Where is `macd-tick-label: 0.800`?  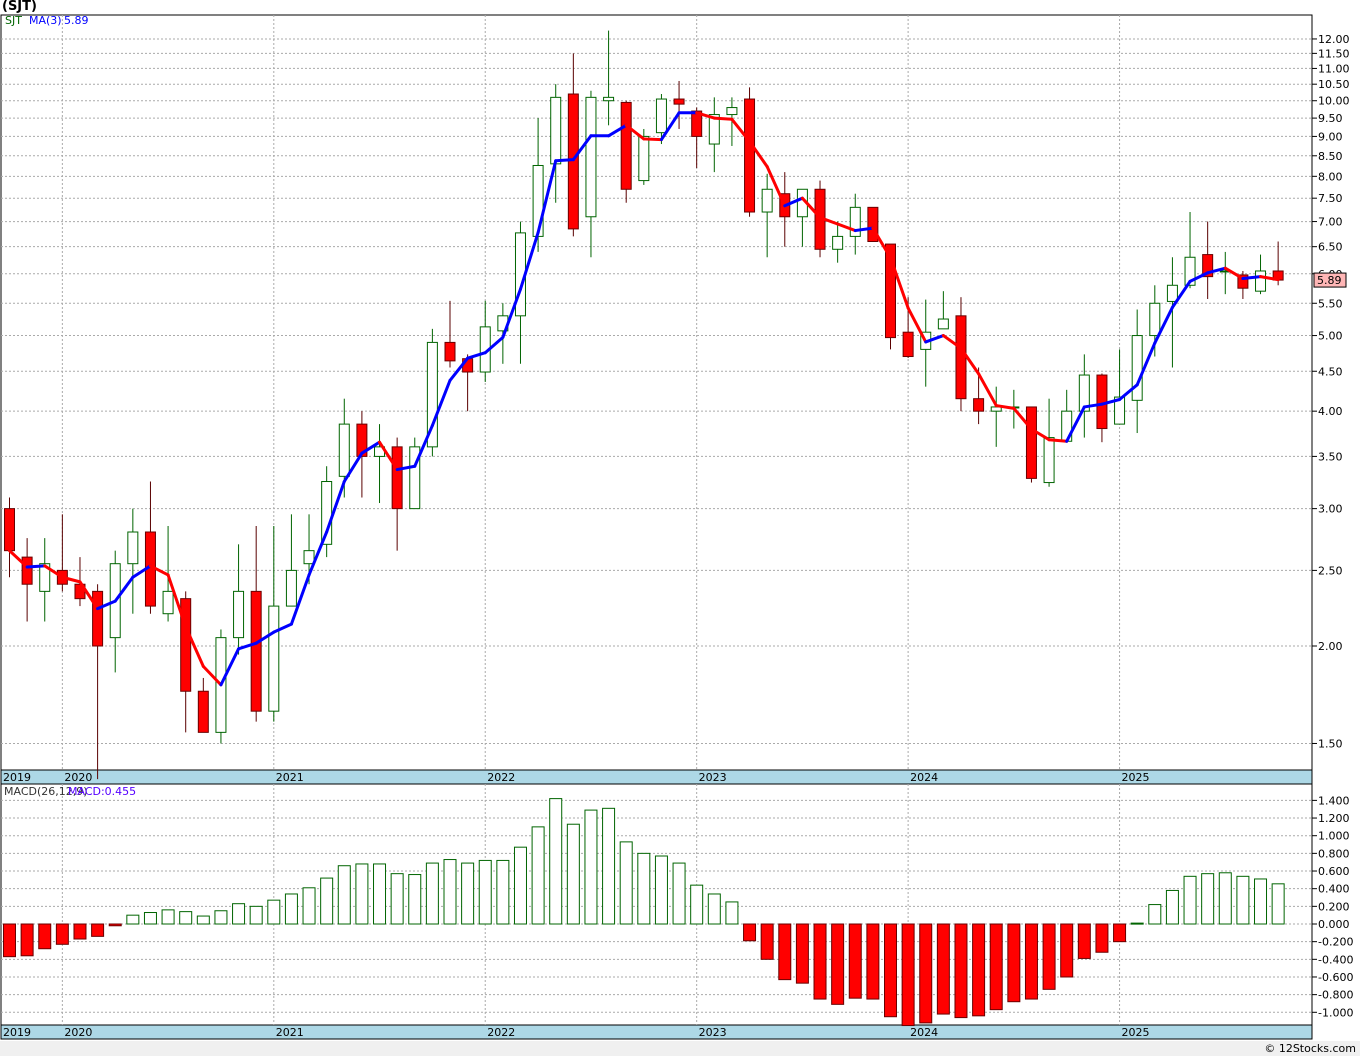
macd-tick-label: 0.800 is located at coordinates (1334, 853).